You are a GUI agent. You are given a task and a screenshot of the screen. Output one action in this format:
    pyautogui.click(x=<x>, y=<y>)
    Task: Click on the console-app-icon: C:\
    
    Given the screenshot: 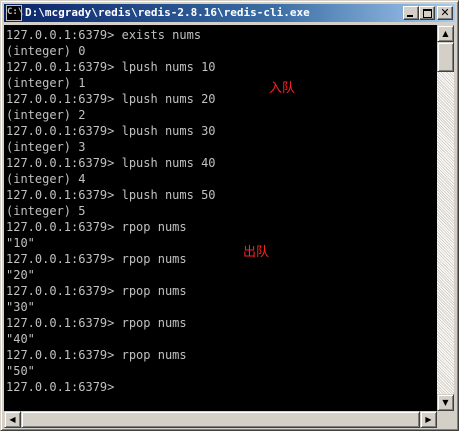 What is the action you would take?
    pyautogui.click(x=14, y=13)
    